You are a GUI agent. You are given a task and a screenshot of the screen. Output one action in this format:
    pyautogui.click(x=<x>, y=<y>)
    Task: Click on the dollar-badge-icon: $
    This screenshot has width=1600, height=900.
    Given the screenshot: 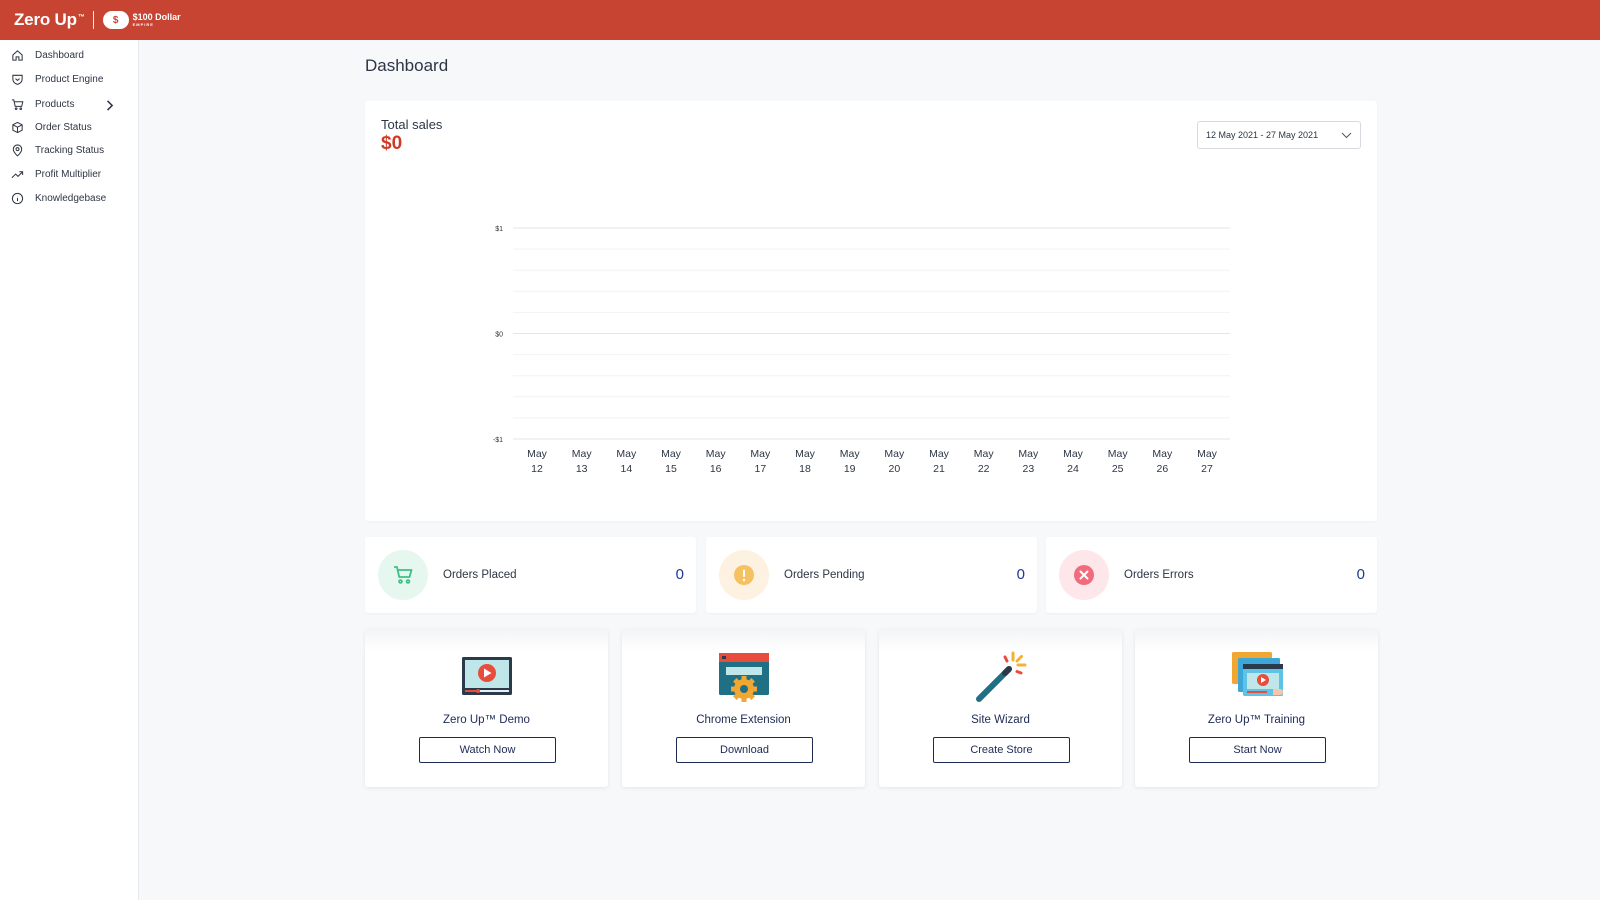 What is the action you would take?
    pyautogui.click(x=115, y=20)
    